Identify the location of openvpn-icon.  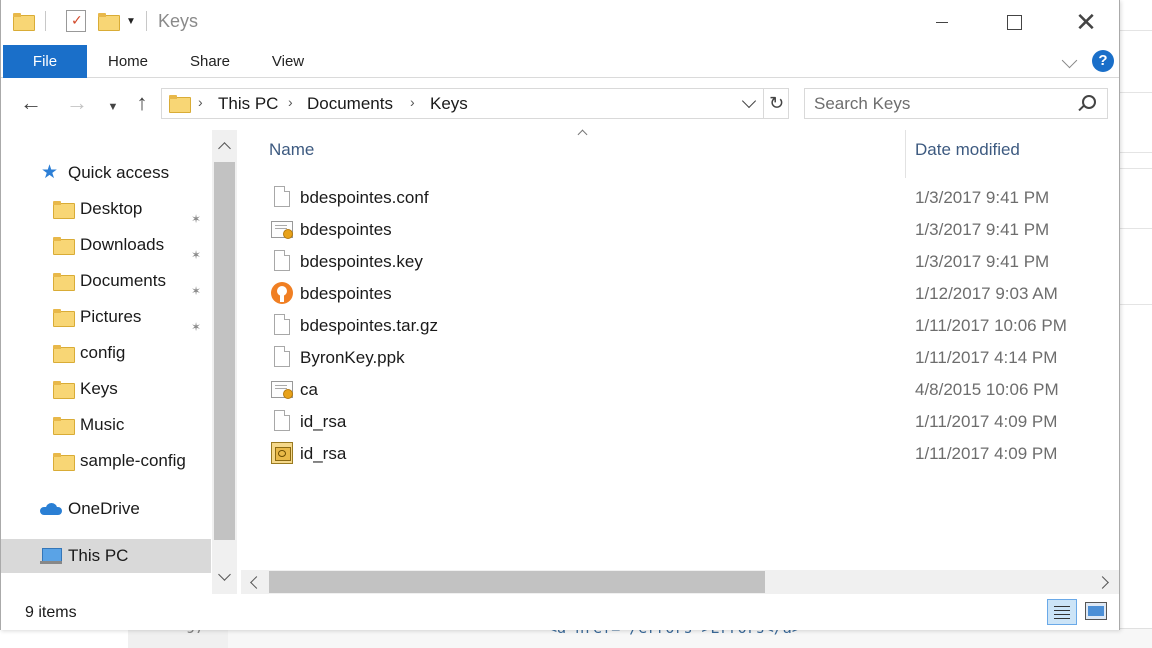
(282, 293).